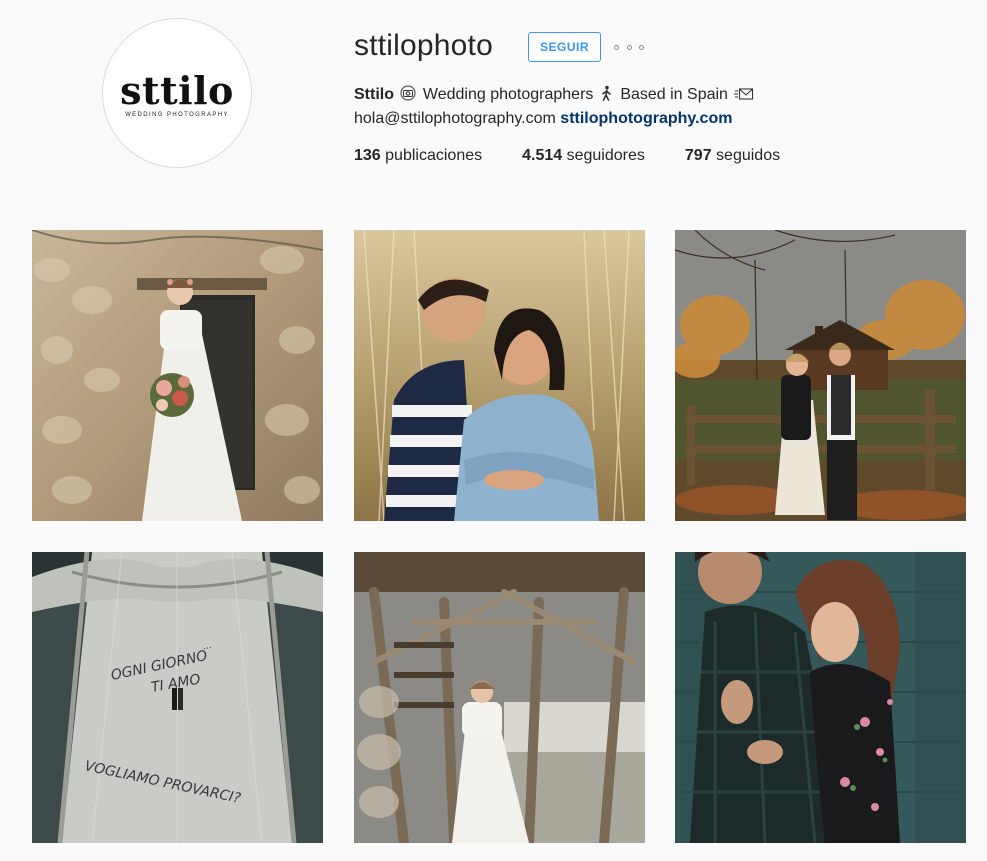 The image size is (987, 861). Describe the element at coordinates (744, 97) in the screenshot. I see `envelope-icon` at that location.